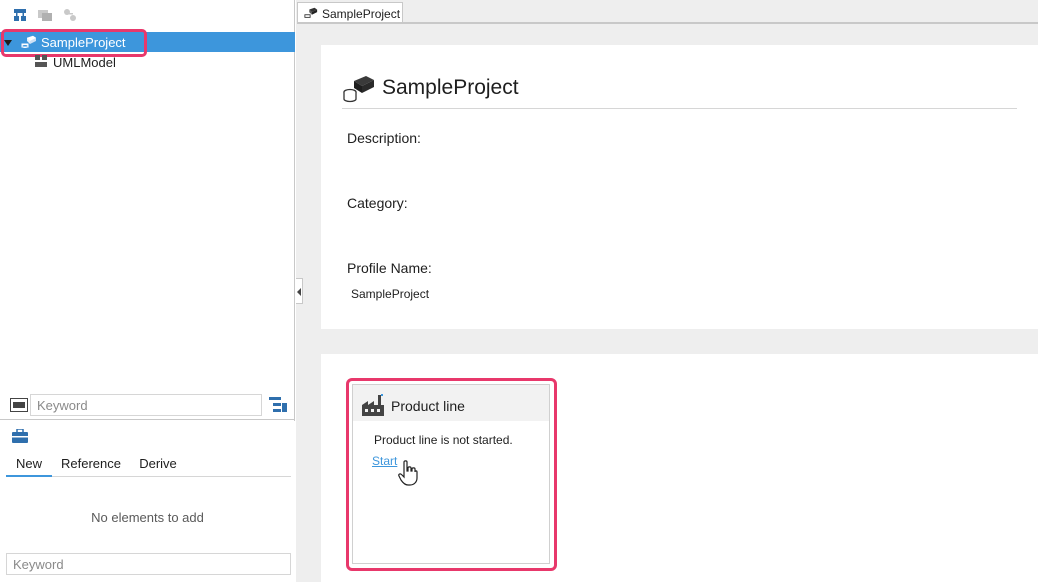 The image size is (1038, 582). I want to click on tab-derive: Derive, so click(158, 466).